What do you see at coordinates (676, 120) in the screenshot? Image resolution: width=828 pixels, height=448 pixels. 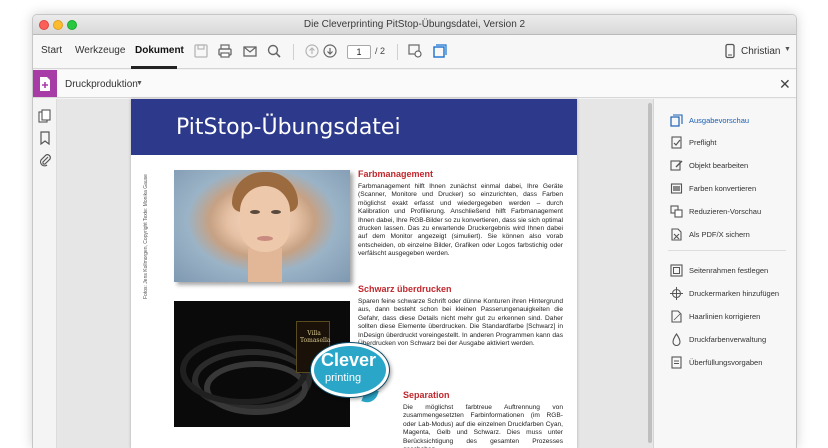 I see `output-preview-icon` at bounding box center [676, 120].